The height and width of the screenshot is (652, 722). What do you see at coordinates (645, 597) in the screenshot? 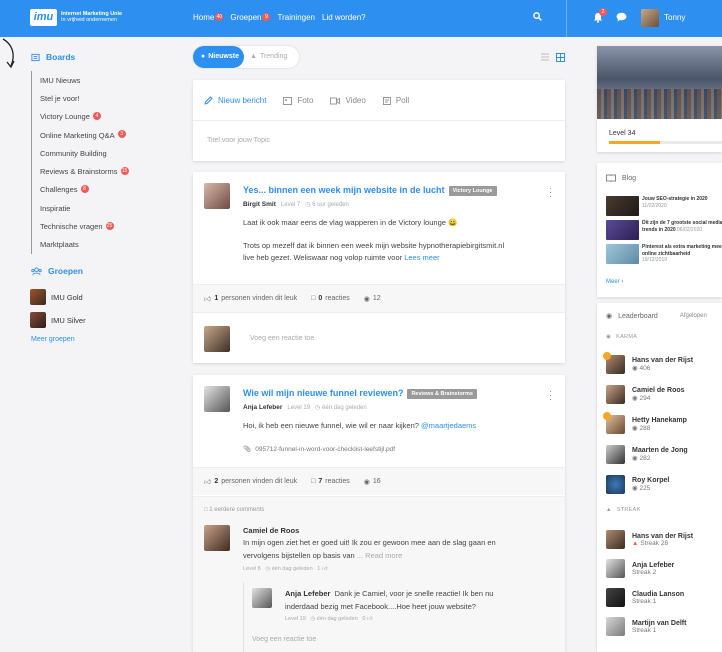
I see `streak-row: Claudia Lanson Streak 1` at bounding box center [645, 597].